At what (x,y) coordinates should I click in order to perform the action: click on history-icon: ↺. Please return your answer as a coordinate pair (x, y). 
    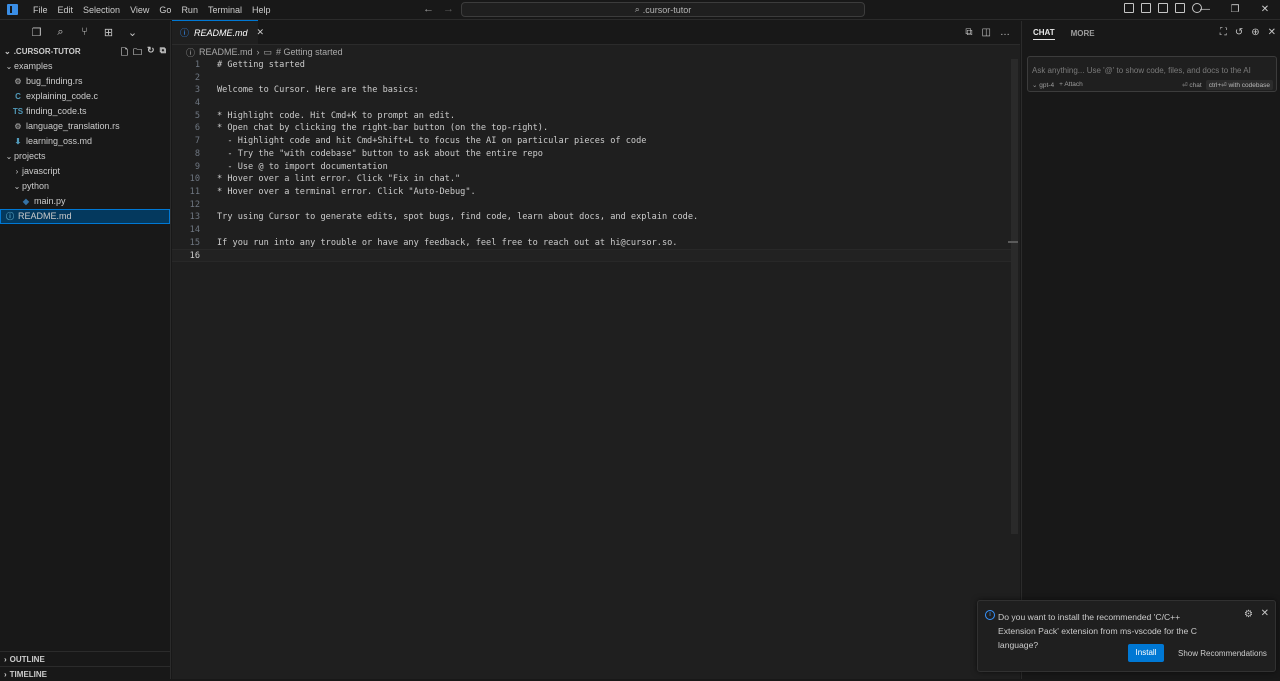
    Looking at the image, I should click on (1239, 32).